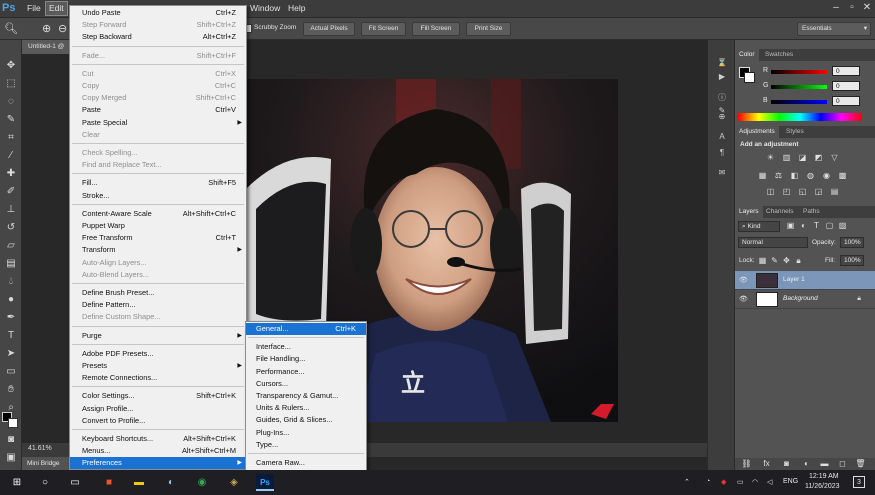  Describe the element at coordinates (109, 482) in the screenshot. I see `microsoft-store-icon: ■` at that location.